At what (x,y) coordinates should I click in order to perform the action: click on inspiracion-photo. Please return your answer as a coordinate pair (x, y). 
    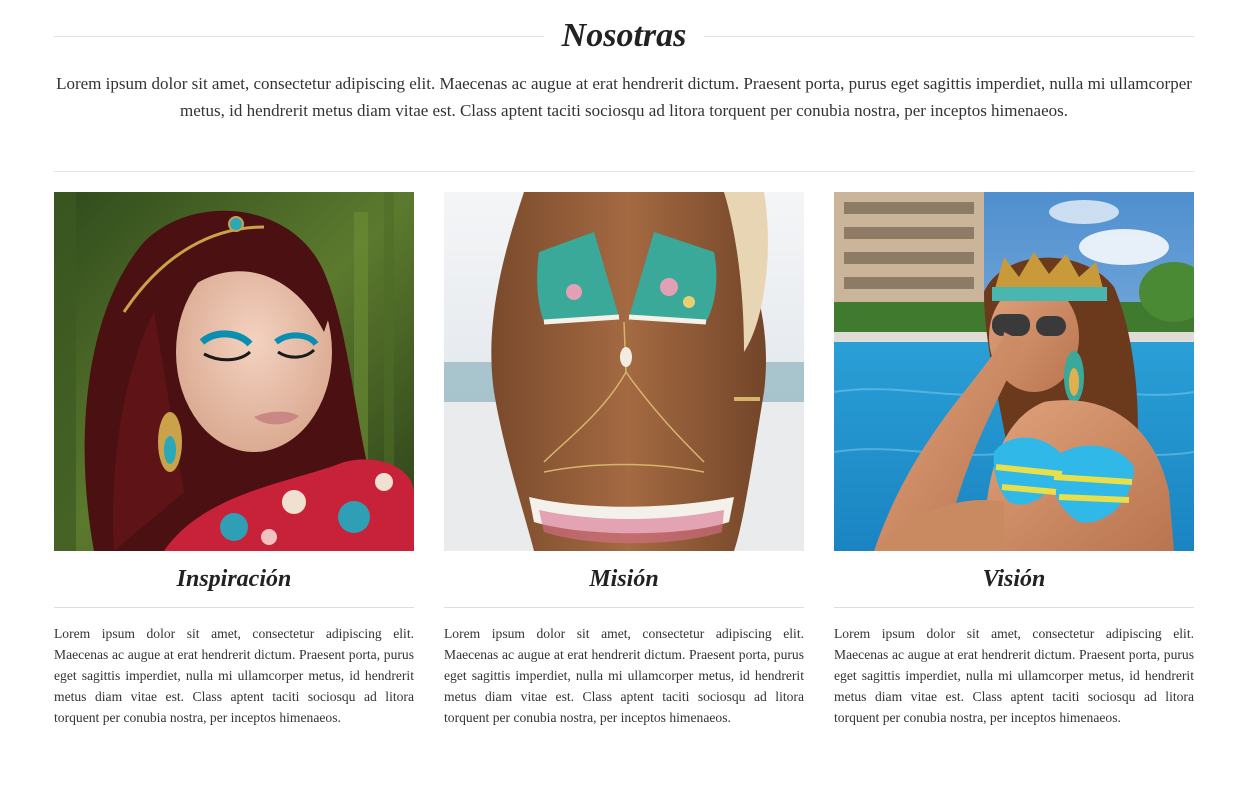
    Looking at the image, I should click on (234, 371).